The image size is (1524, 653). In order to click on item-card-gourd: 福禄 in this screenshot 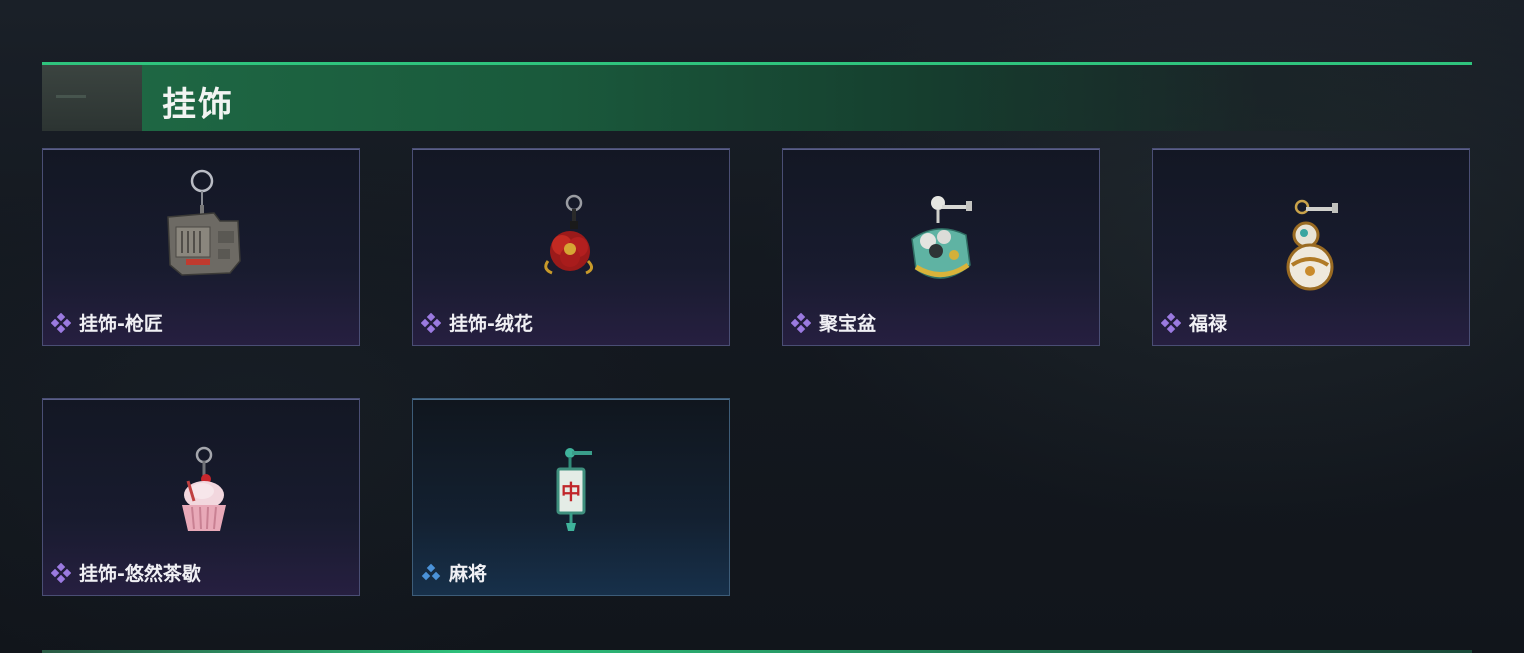, I will do `click(1311, 247)`.